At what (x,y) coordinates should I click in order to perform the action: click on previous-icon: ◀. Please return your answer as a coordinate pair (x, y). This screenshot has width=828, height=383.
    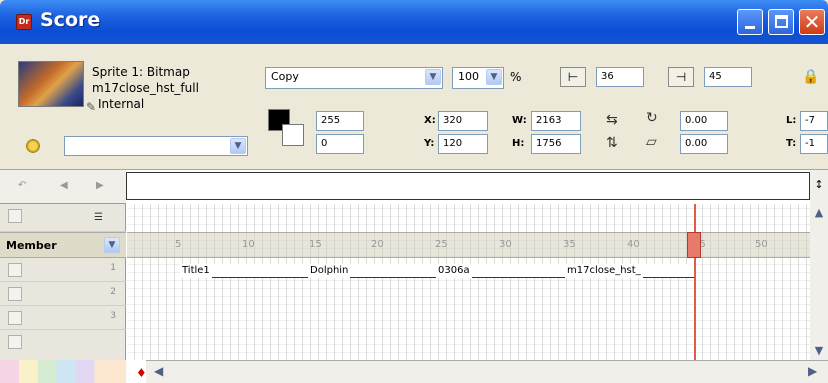
    Looking at the image, I should click on (64, 185).